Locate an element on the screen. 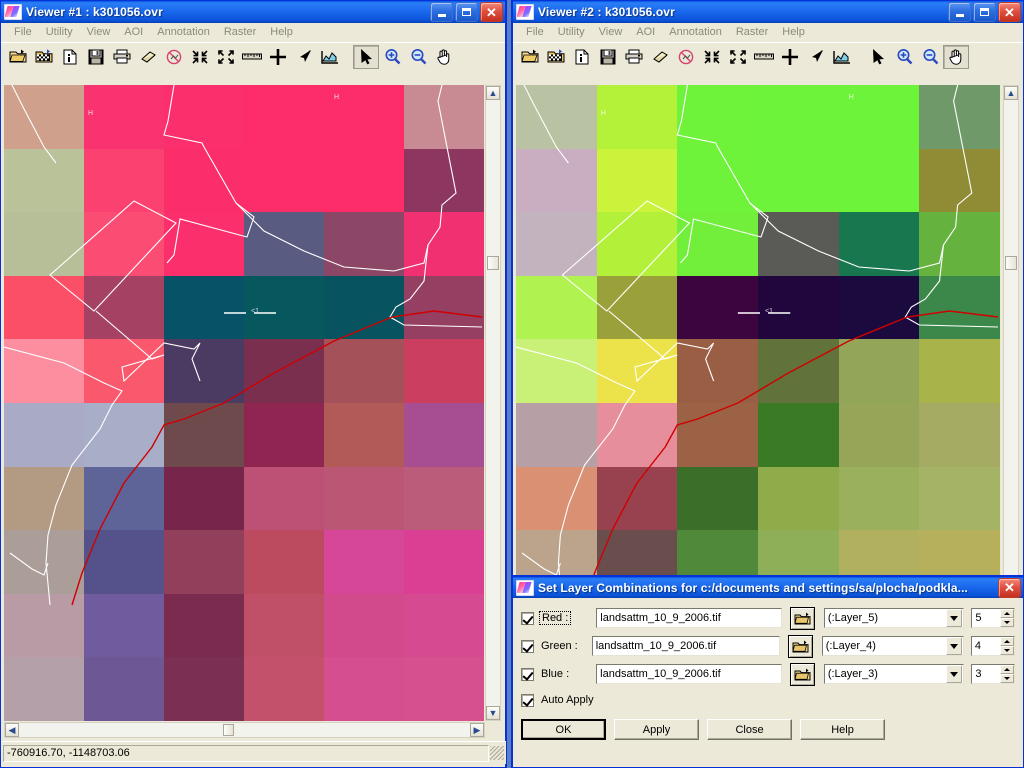 The width and height of the screenshot is (1024, 768). green-channel-checkbox is located at coordinates (527, 646).